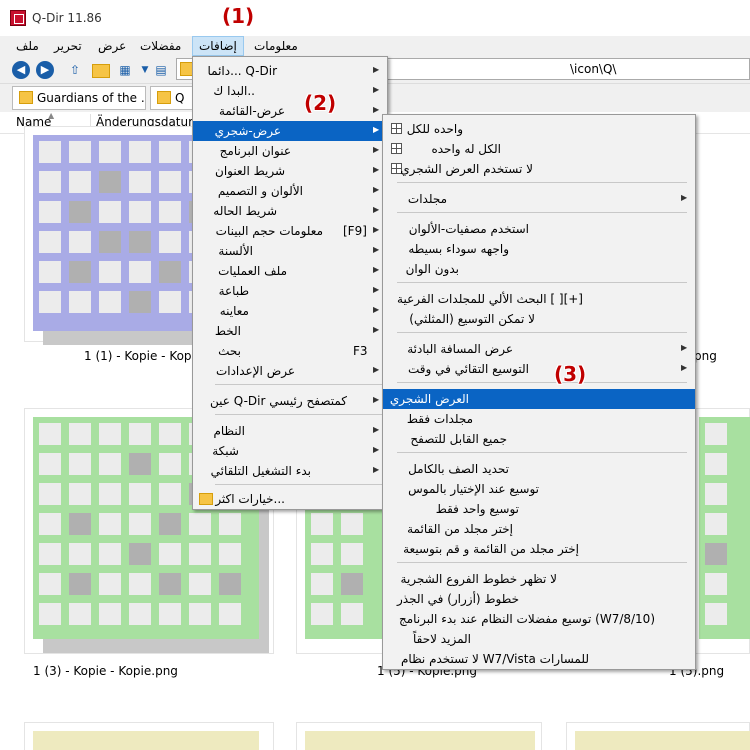 The height and width of the screenshot is (750, 750). Describe the element at coordinates (539, 469) in the screenshot. I see `menu-item-full-row-select: تحديد الصف بالكامل` at that location.